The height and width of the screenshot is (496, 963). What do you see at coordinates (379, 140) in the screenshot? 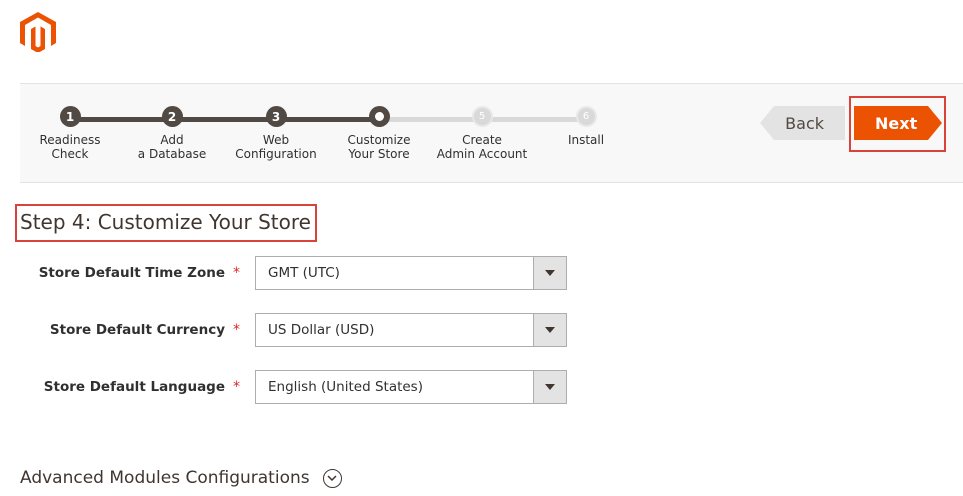
I see `step-label-line1: Customize` at bounding box center [379, 140].